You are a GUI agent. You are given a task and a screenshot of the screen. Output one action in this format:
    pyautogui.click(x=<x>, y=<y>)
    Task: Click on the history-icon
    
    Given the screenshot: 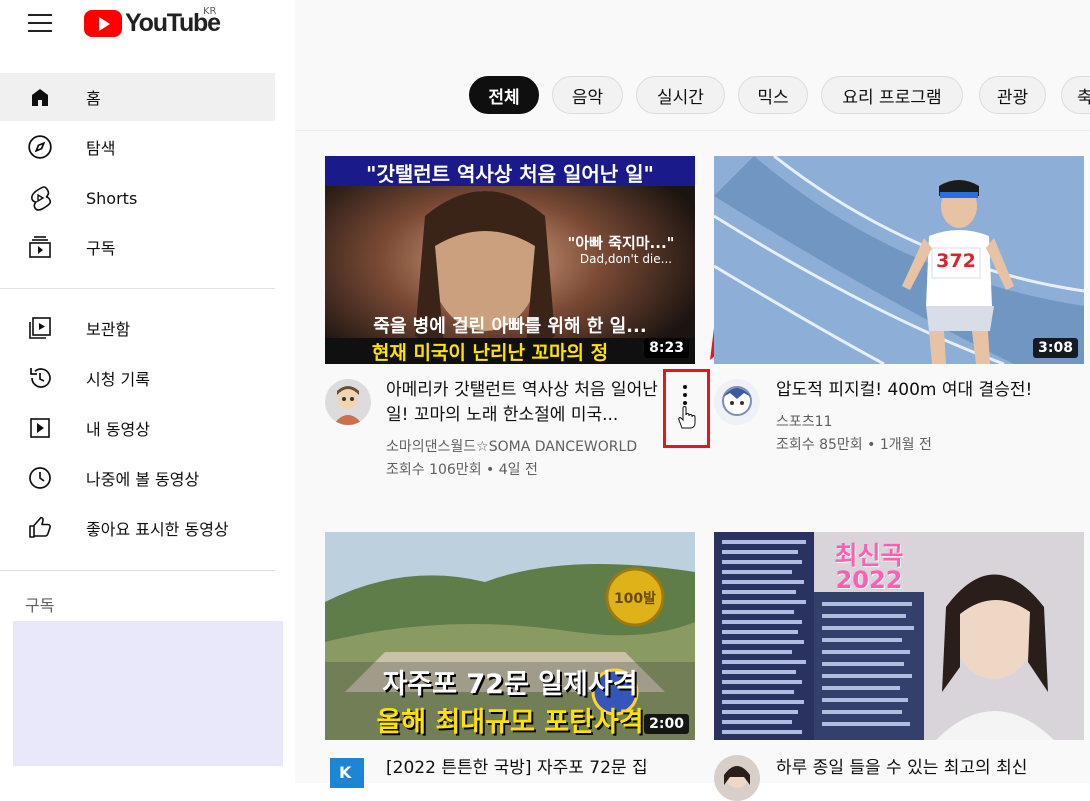 What is the action you would take?
    pyautogui.click(x=40, y=378)
    